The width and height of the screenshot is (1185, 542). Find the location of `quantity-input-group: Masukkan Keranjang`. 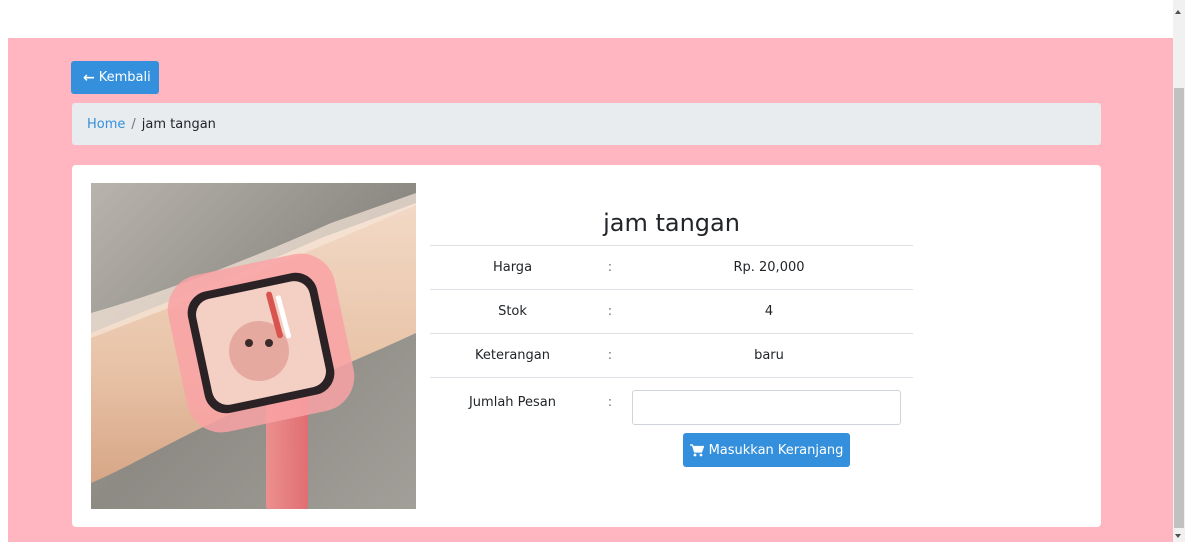

quantity-input-group: Masukkan Keranjang is located at coordinates (769, 428).